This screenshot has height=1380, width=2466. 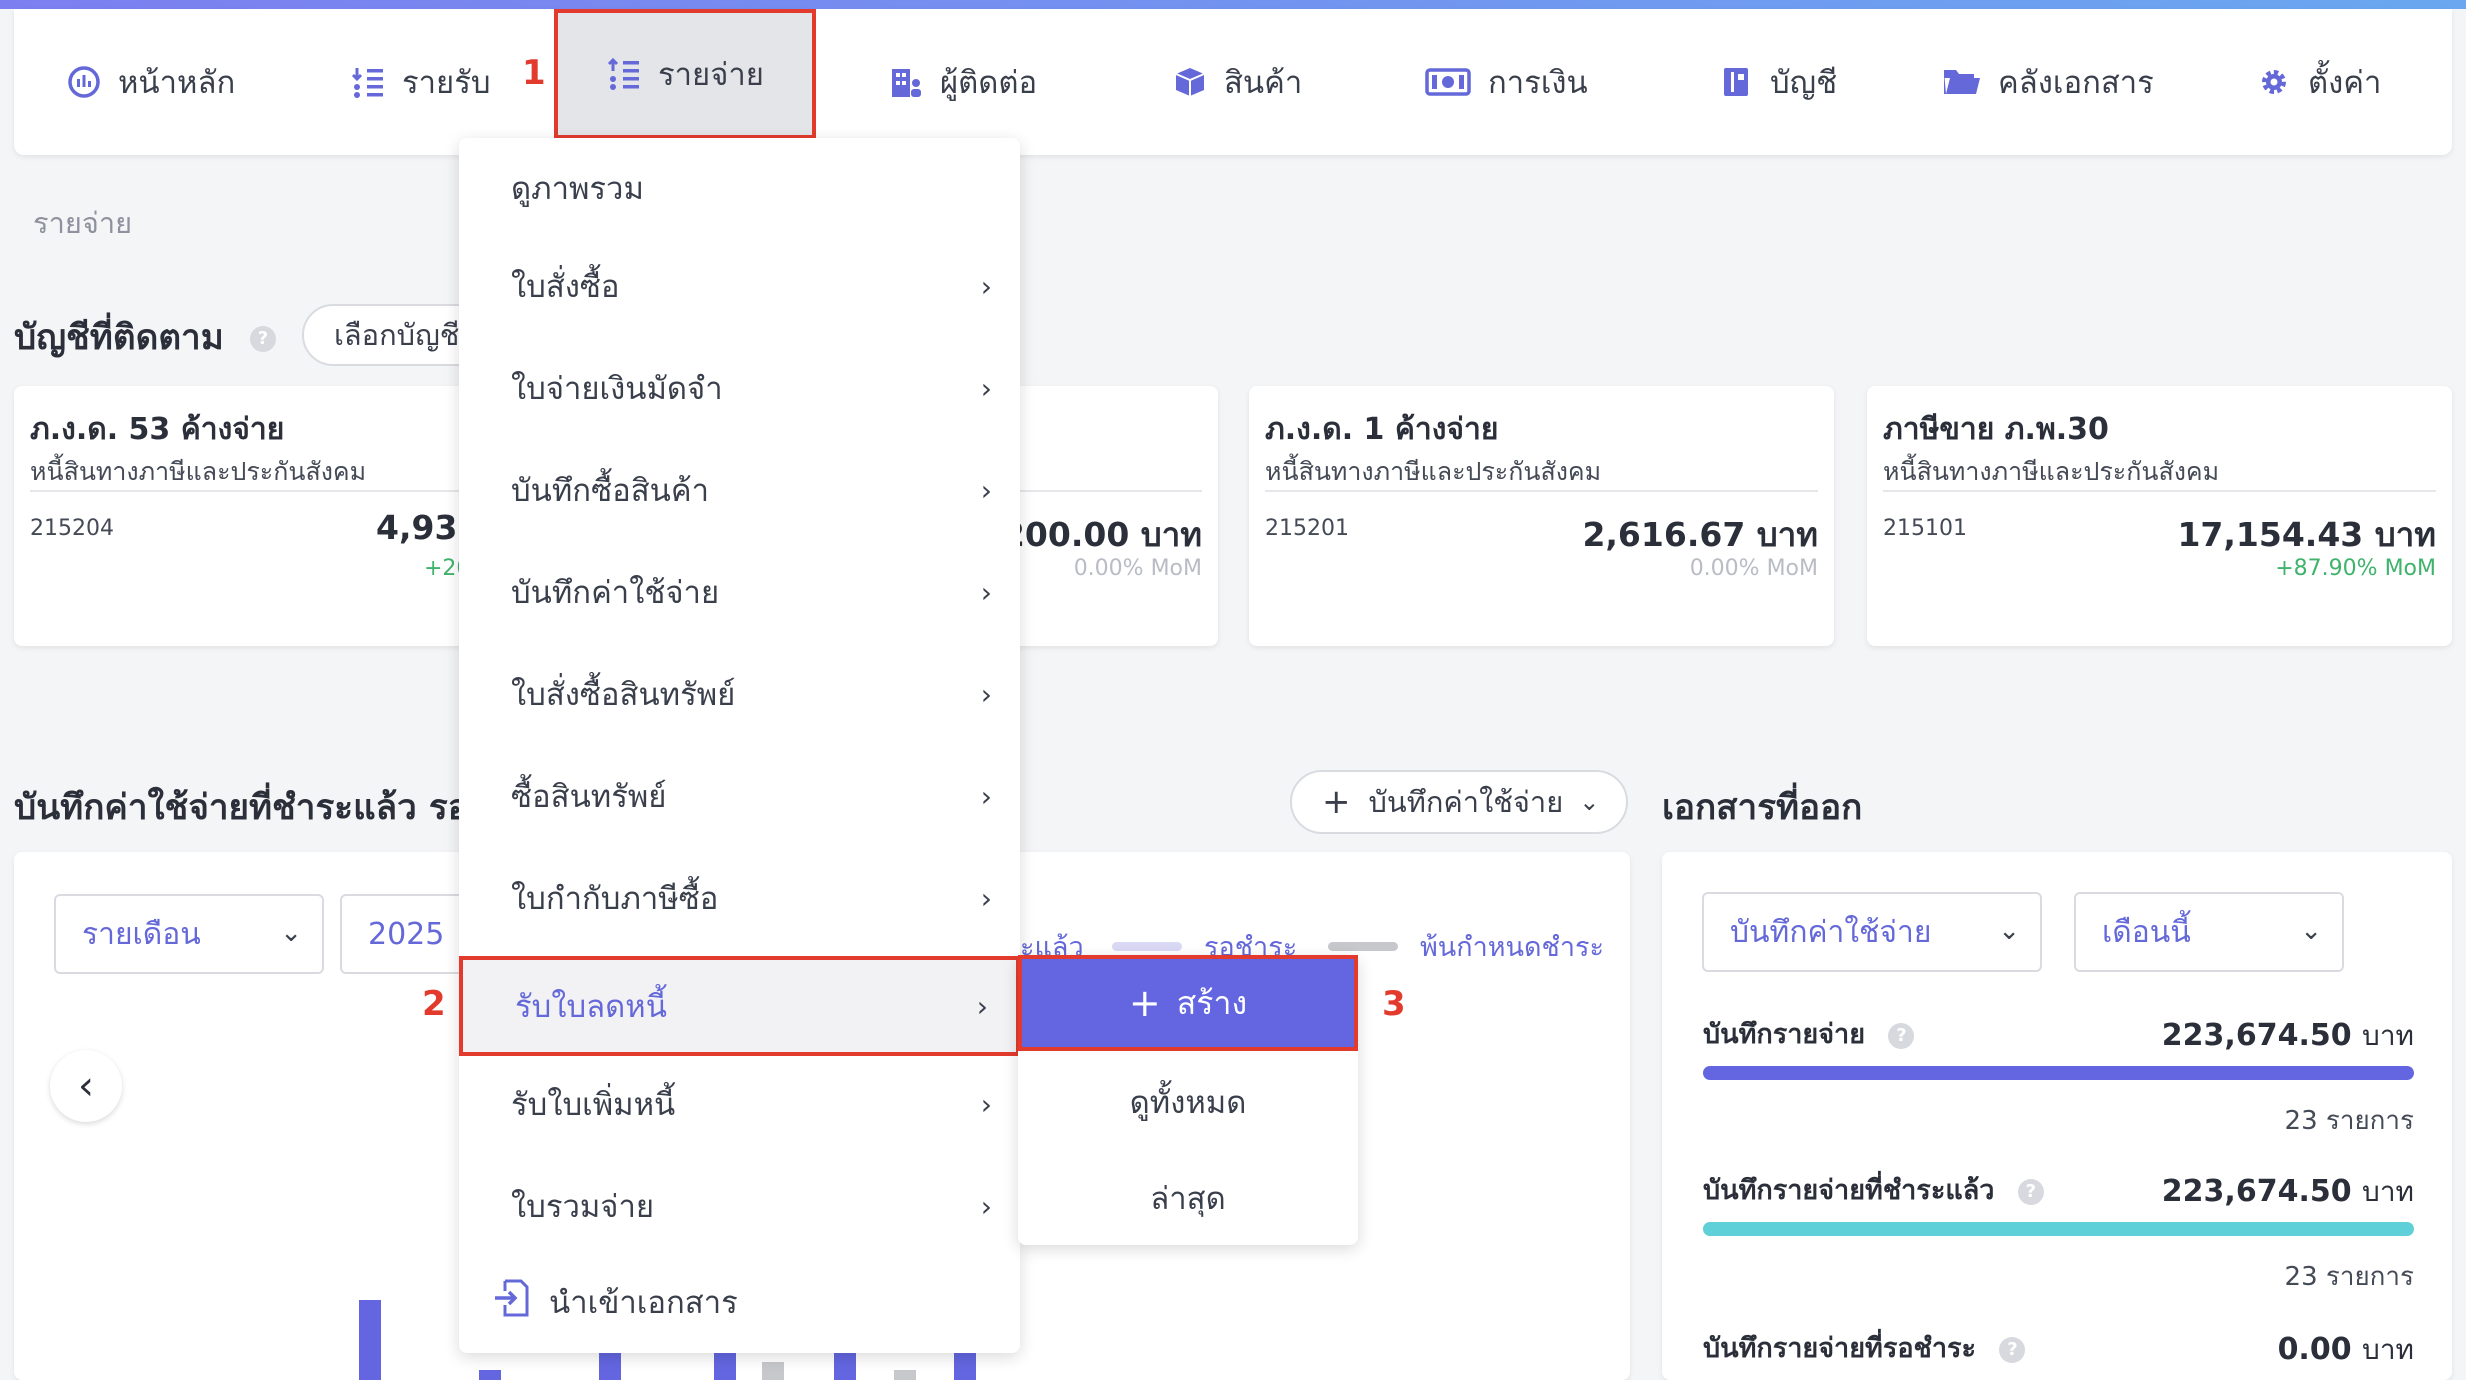 What do you see at coordinates (739, 796) in the screenshot?
I see `menu-item-asset-purchase: ซื้อสินทรัพย์ ›` at bounding box center [739, 796].